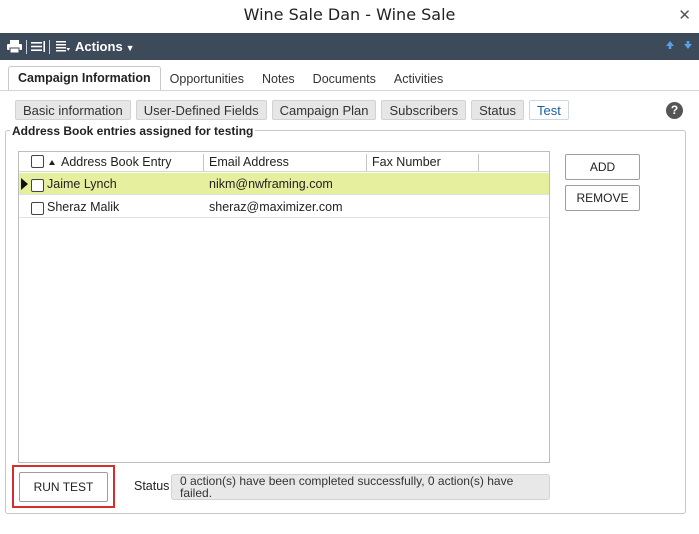 This screenshot has height=534, width=699. Describe the element at coordinates (418, 79) in the screenshot. I see `tab-activities: Activities` at that location.